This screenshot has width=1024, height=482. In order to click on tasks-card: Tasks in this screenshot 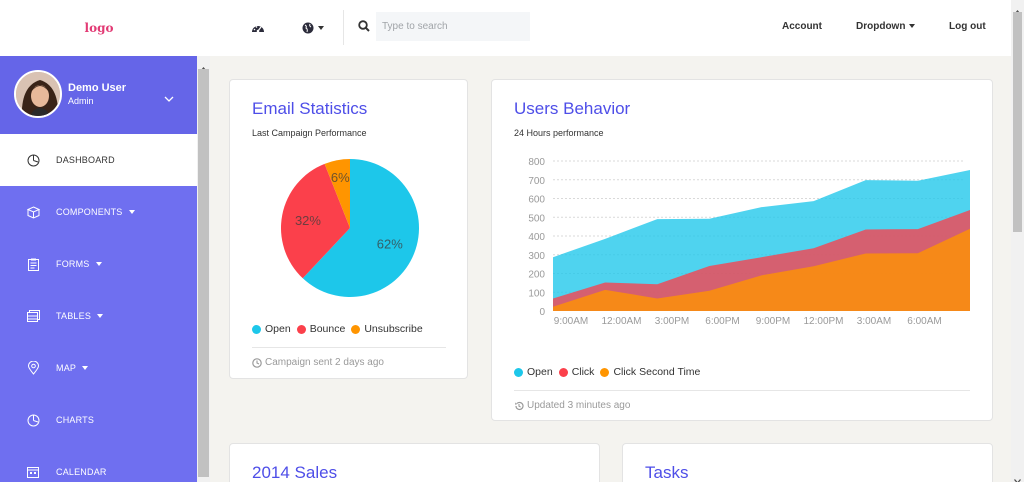, I will do `click(807, 462)`.